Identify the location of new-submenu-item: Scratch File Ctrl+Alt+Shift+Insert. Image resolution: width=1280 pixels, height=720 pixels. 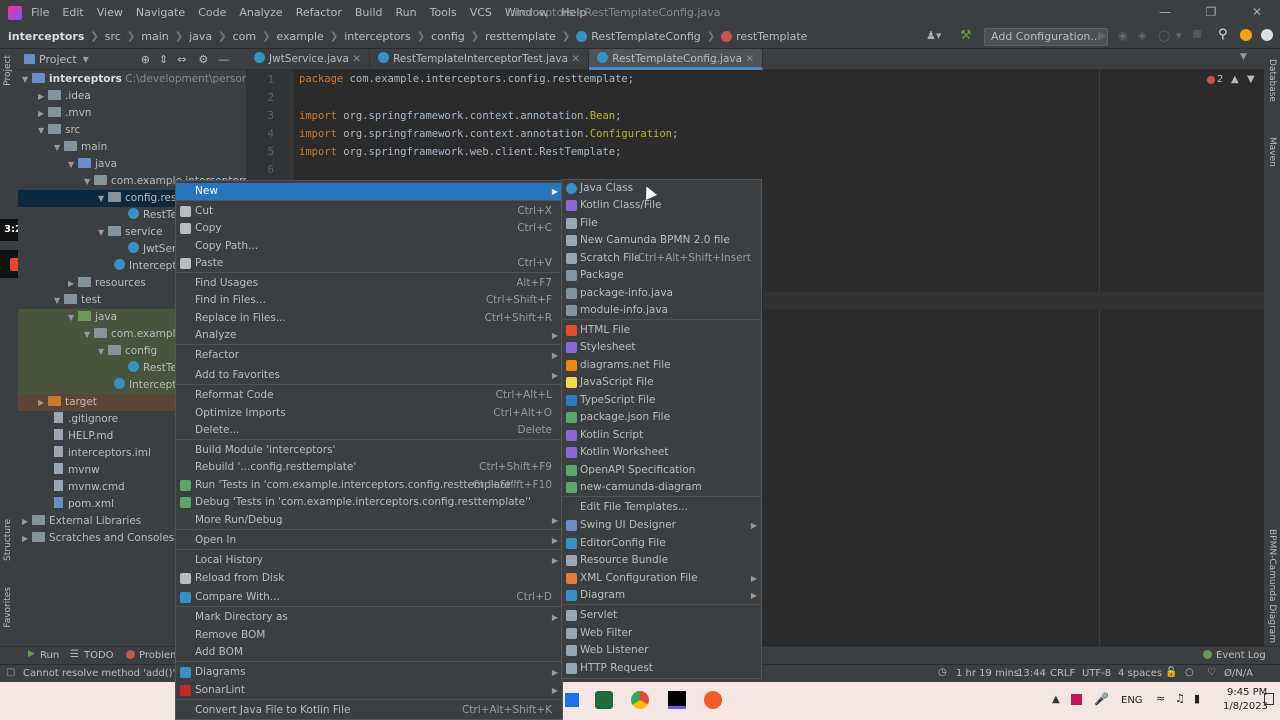
(661, 258).